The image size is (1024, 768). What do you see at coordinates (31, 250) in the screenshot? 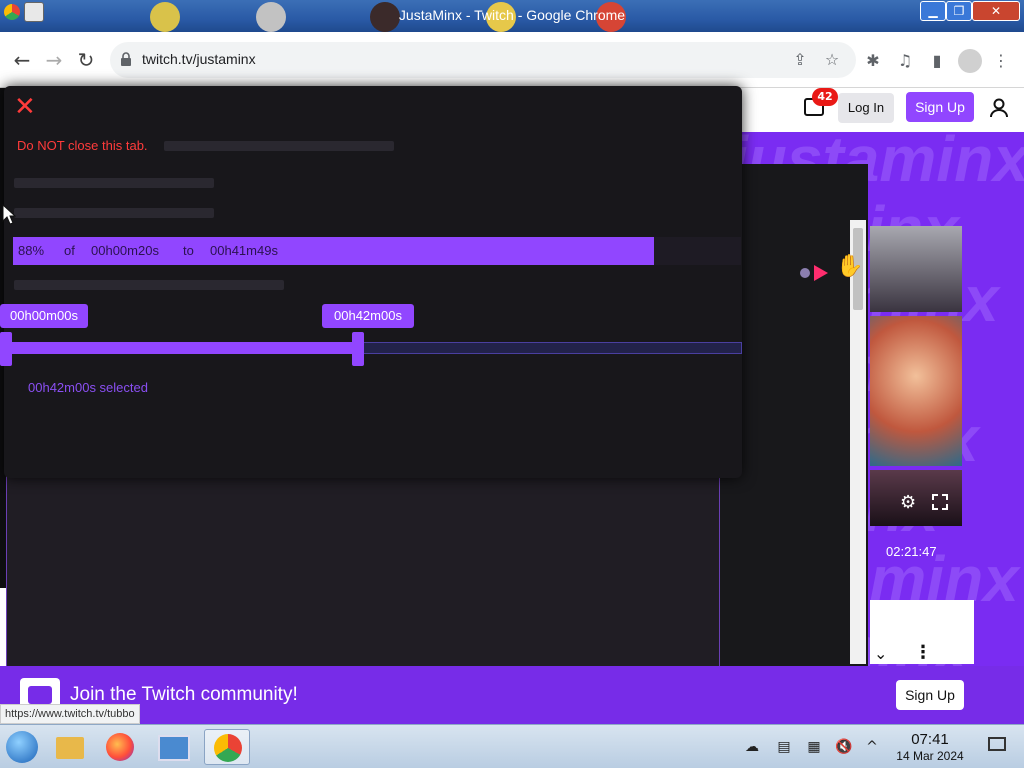
I see `progress-percent: 88%` at bounding box center [31, 250].